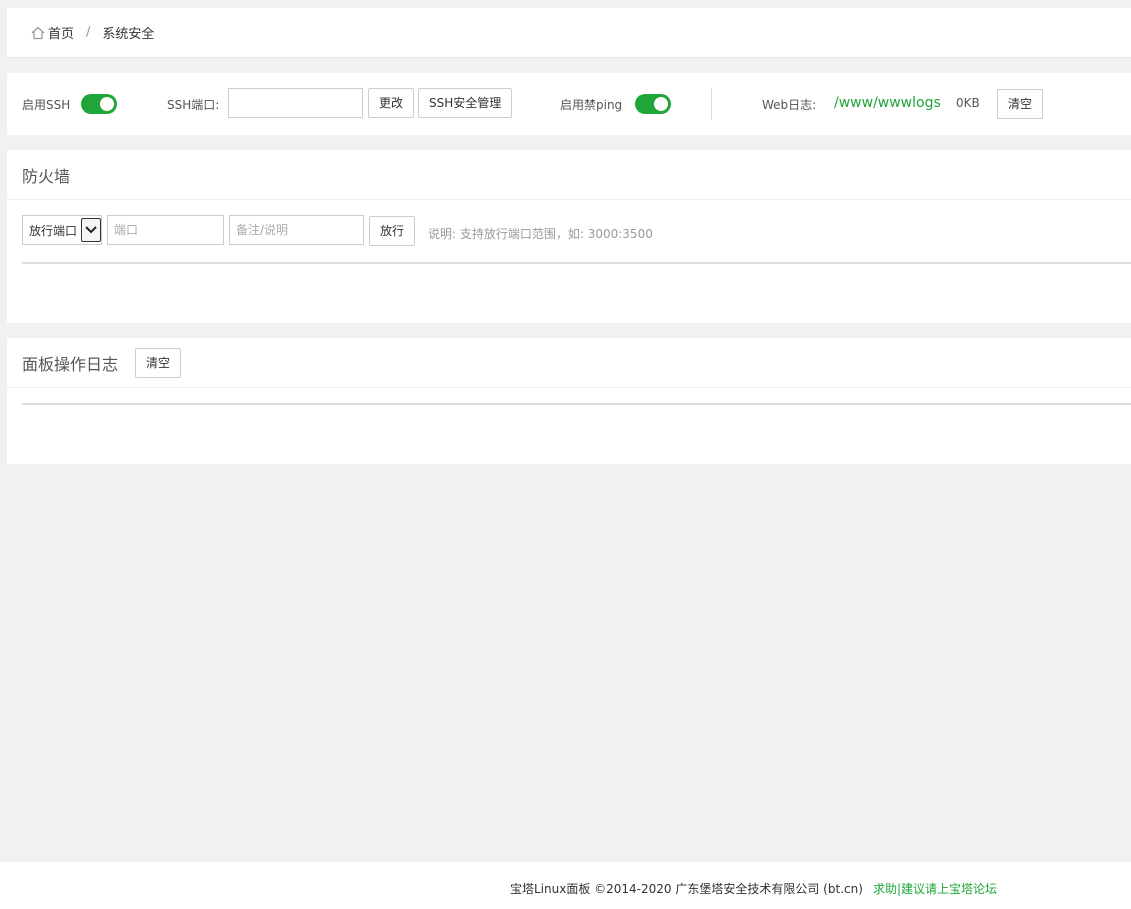  Describe the element at coordinates (295, 103) in the screenshot. I see `ssh-port-input` at that location.